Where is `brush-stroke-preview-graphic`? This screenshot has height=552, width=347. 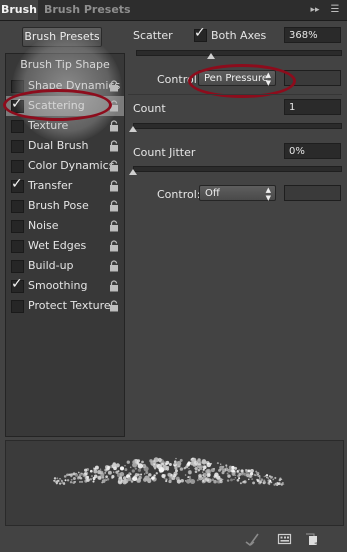
brush-stroke-preview-graphic is located at coordinates (169, 471).